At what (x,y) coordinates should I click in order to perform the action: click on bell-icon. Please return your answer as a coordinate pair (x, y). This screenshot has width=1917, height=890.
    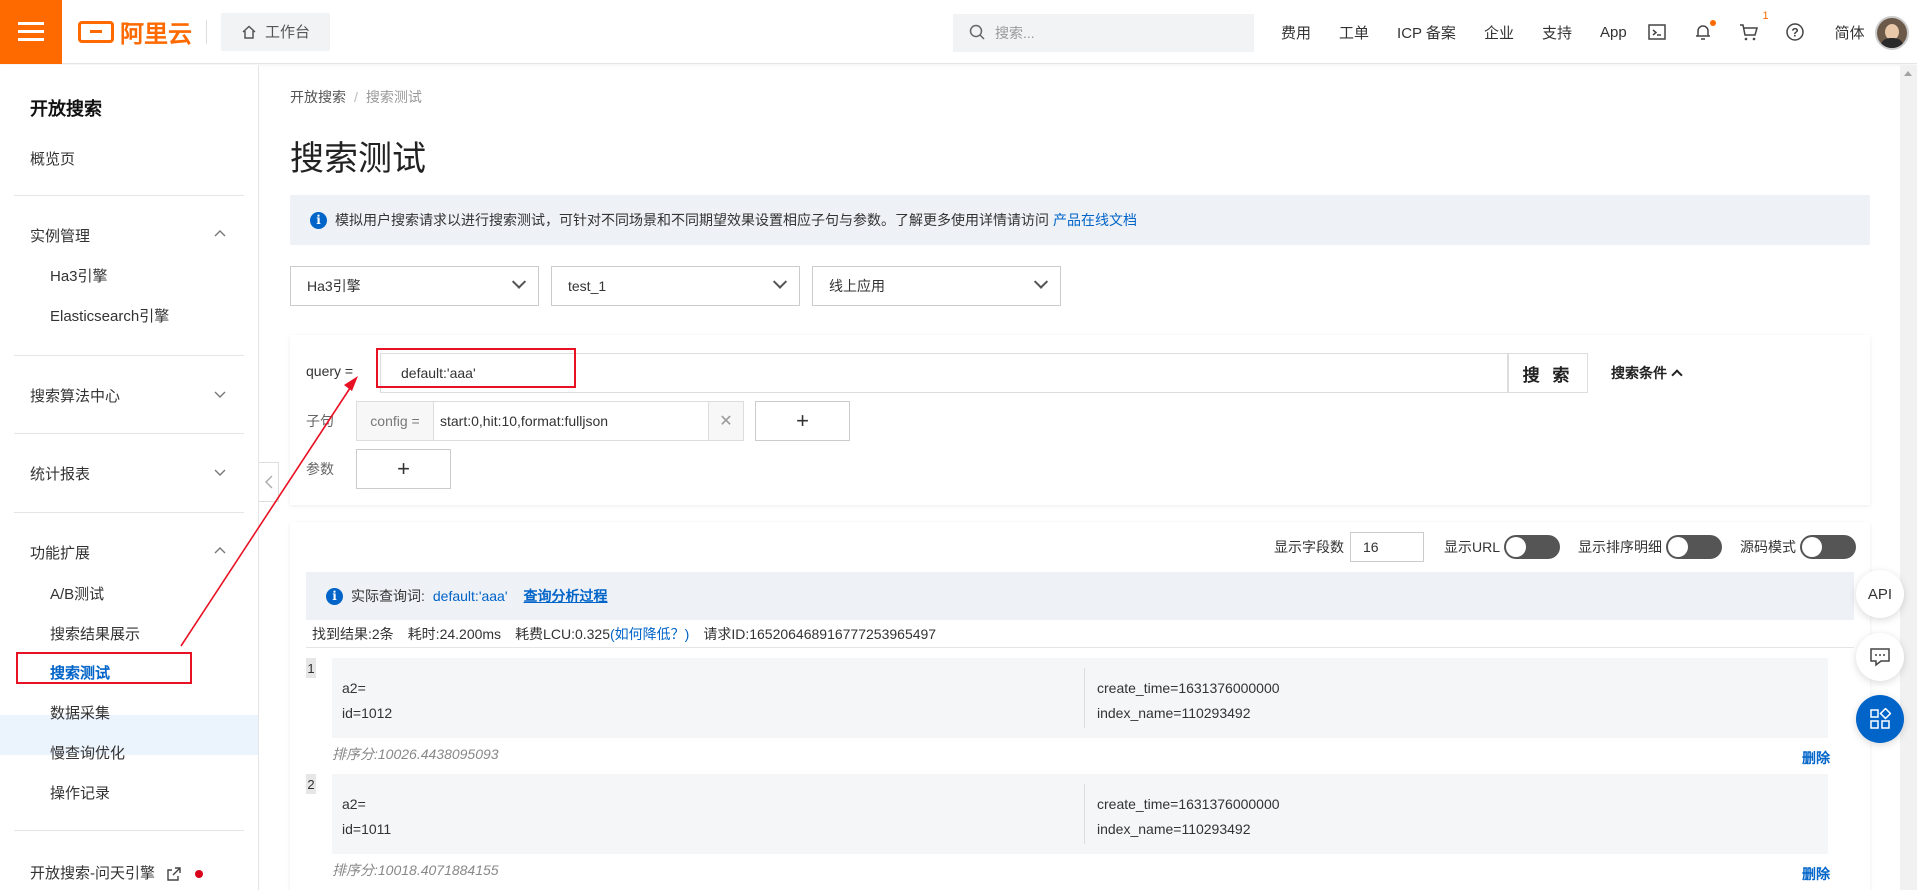
    Looking at the image, I should click on (1704, 31).